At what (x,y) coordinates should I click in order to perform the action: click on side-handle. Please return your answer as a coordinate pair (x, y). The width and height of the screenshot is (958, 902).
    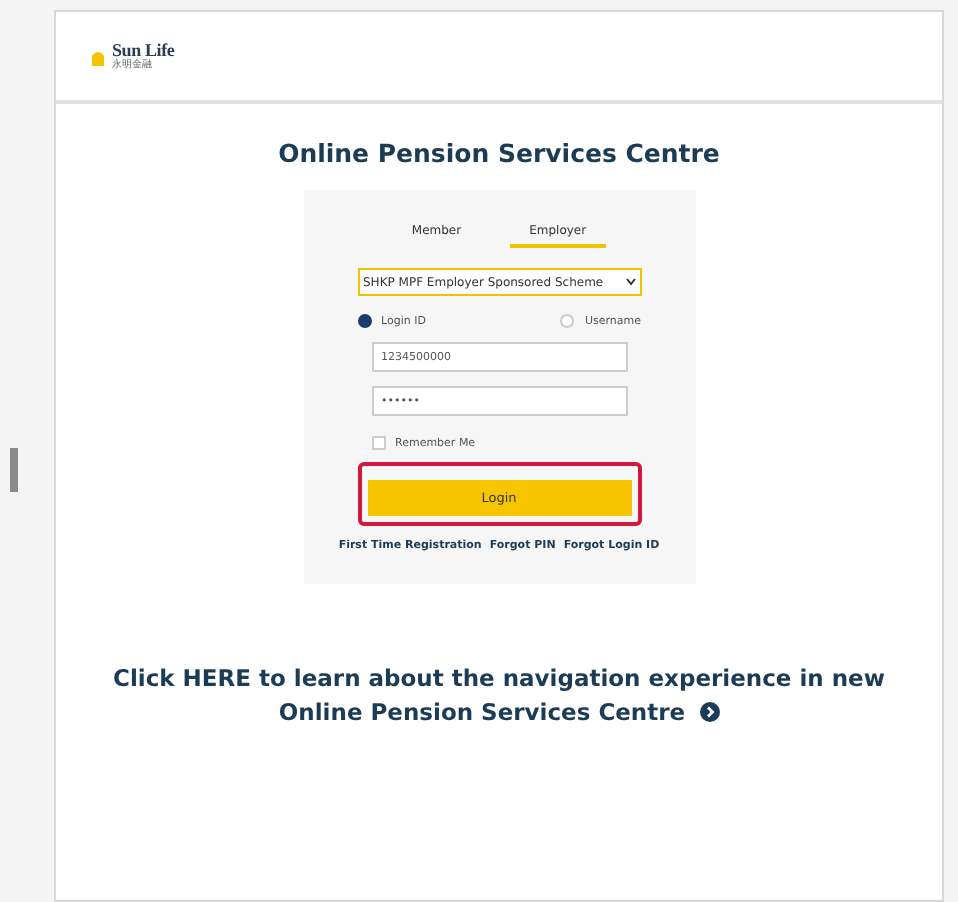
    Looking at the image, I should click on (14, 470).